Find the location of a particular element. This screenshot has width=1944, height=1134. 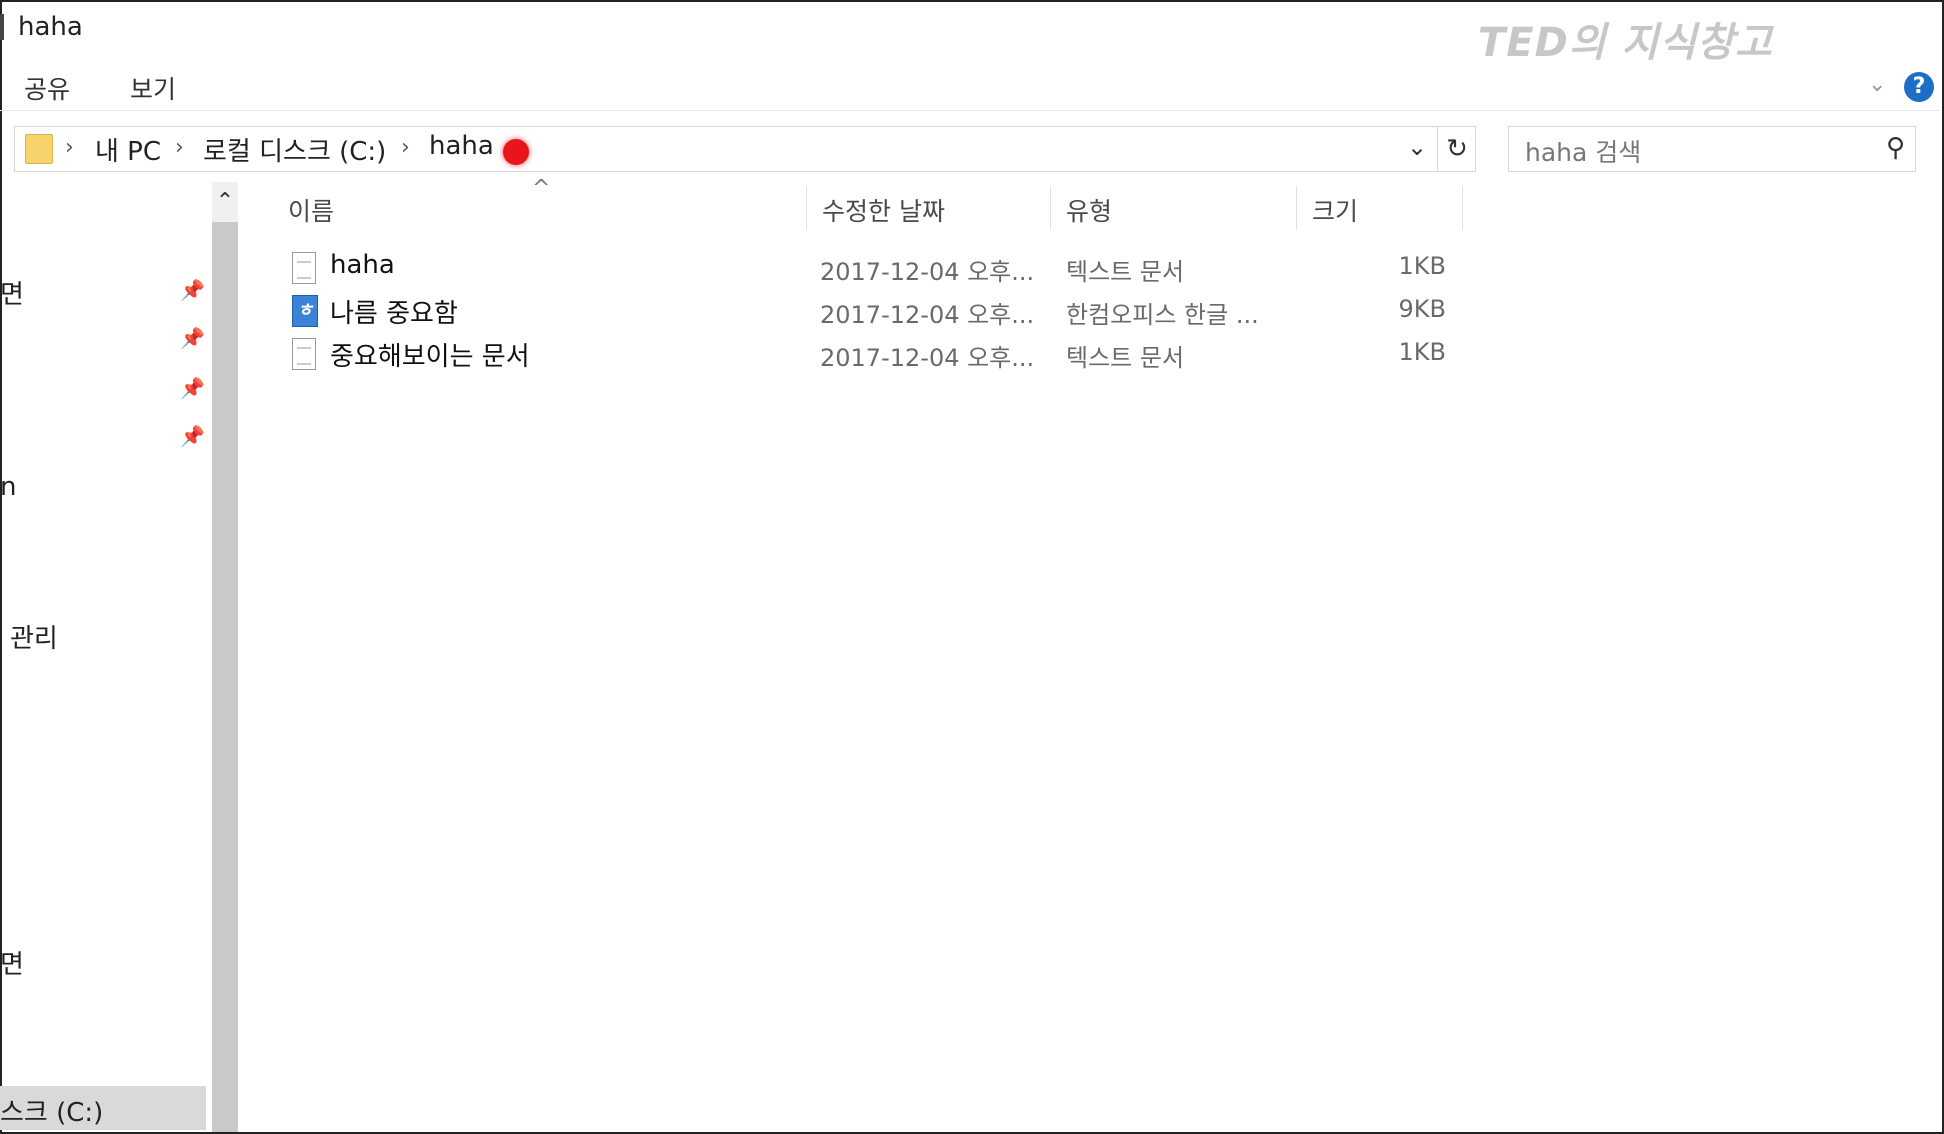

search-icon: ⚲ is located at coordinates (1895, 148).